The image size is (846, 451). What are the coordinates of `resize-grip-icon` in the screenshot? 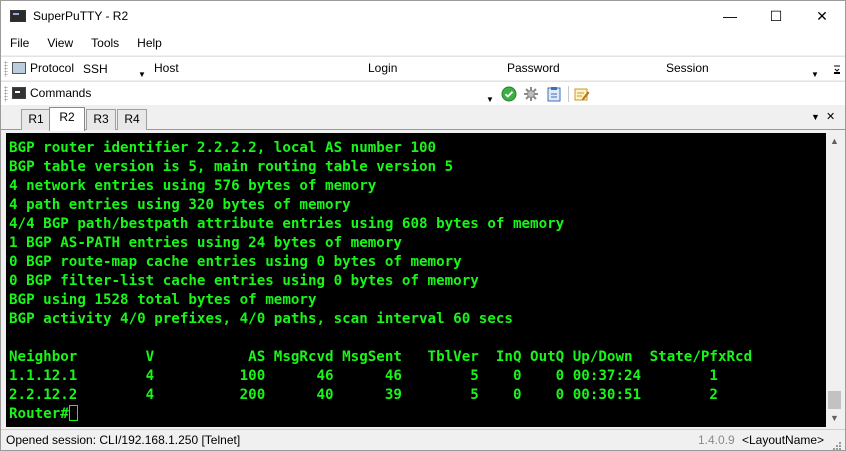 It's located at (836, 444).